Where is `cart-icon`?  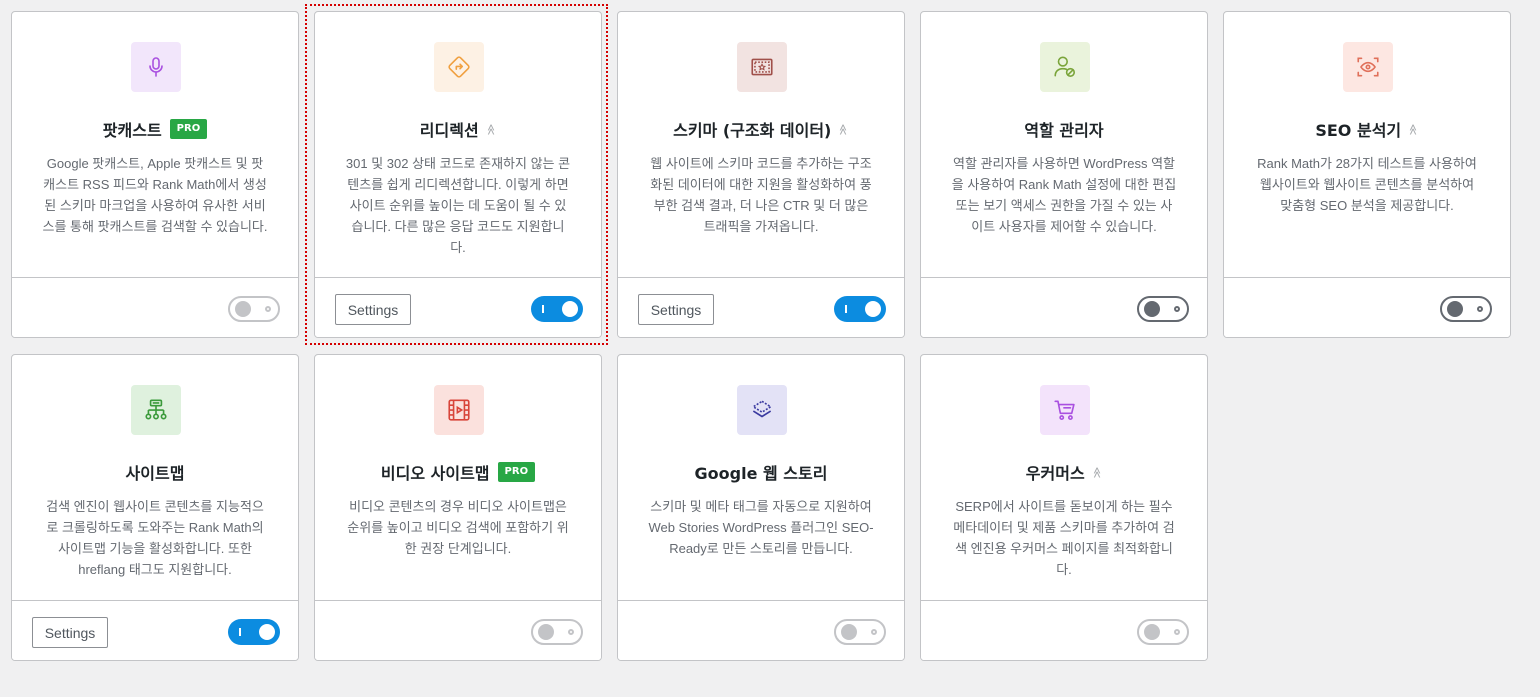 cart-icon is located at coordinates (1064, 410).